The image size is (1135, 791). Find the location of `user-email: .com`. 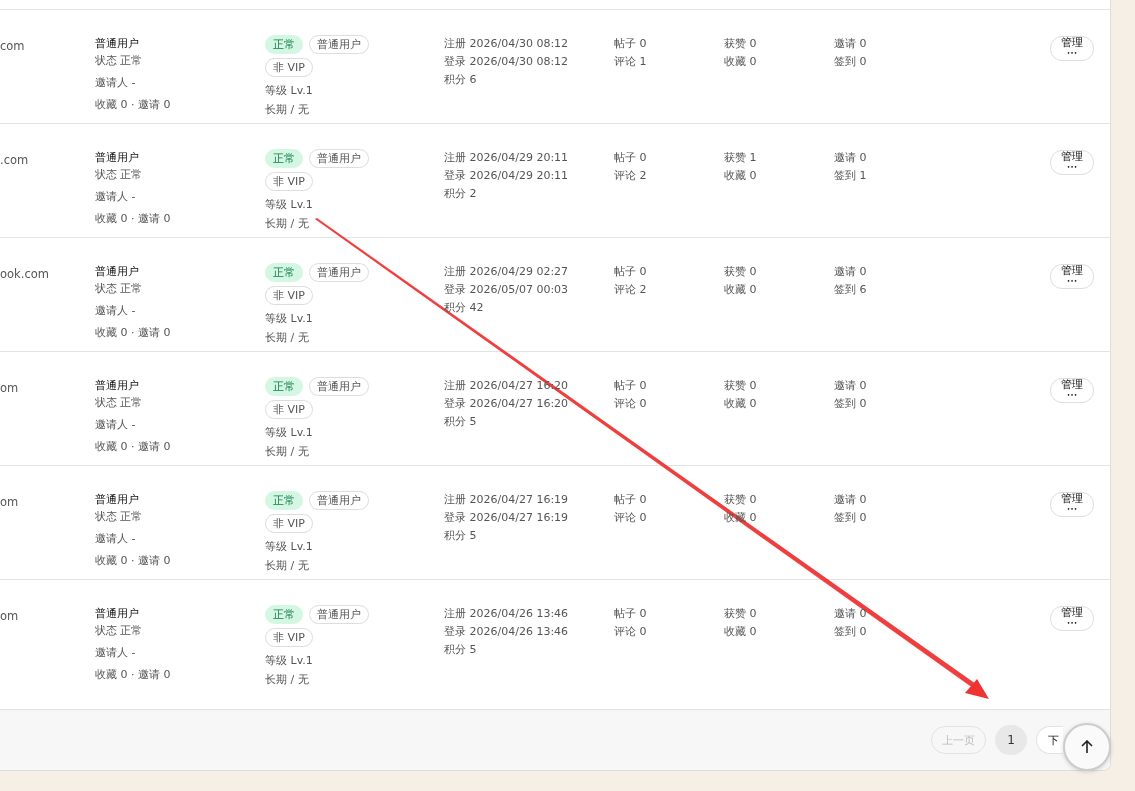

user-email: .com is located at coordinates (14, 160).